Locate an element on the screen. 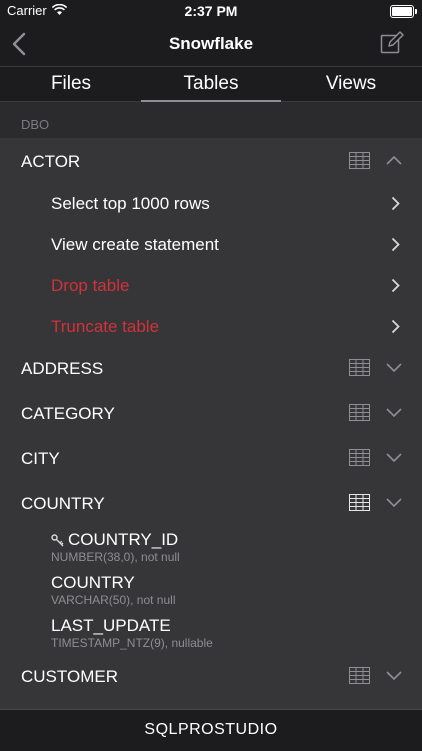  clock: 2:37 PM is located at coordinates (211, 11).